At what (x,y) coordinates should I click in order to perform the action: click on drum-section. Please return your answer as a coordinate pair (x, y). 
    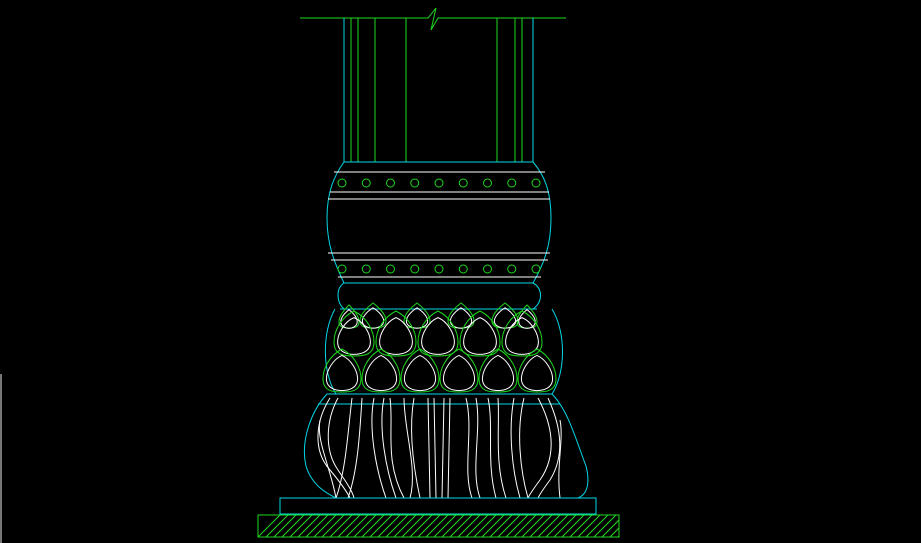
    Looking at the image, I should click on (439, 222).